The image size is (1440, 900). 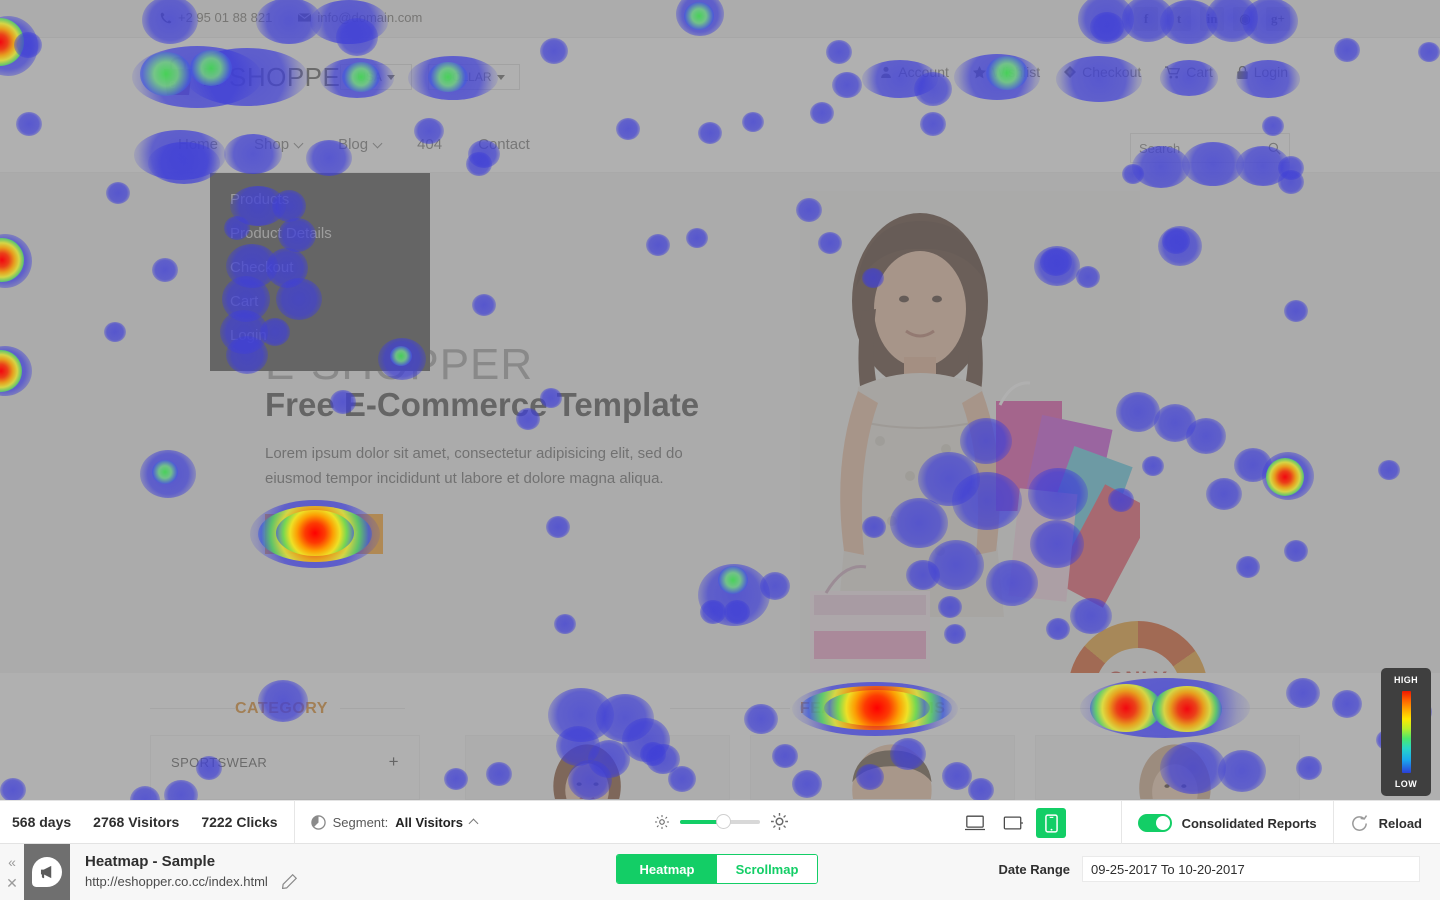 I want to click on lower-section: CATEGORY FEATURES ITEMS SPORTSWEAR +, so click(x=720, y=736).